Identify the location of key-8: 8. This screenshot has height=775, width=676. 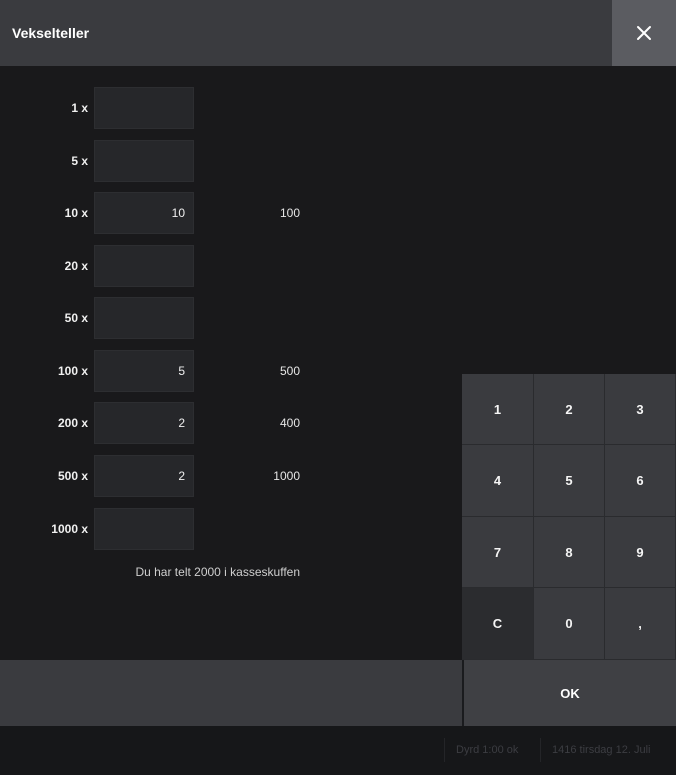
(569, 552).